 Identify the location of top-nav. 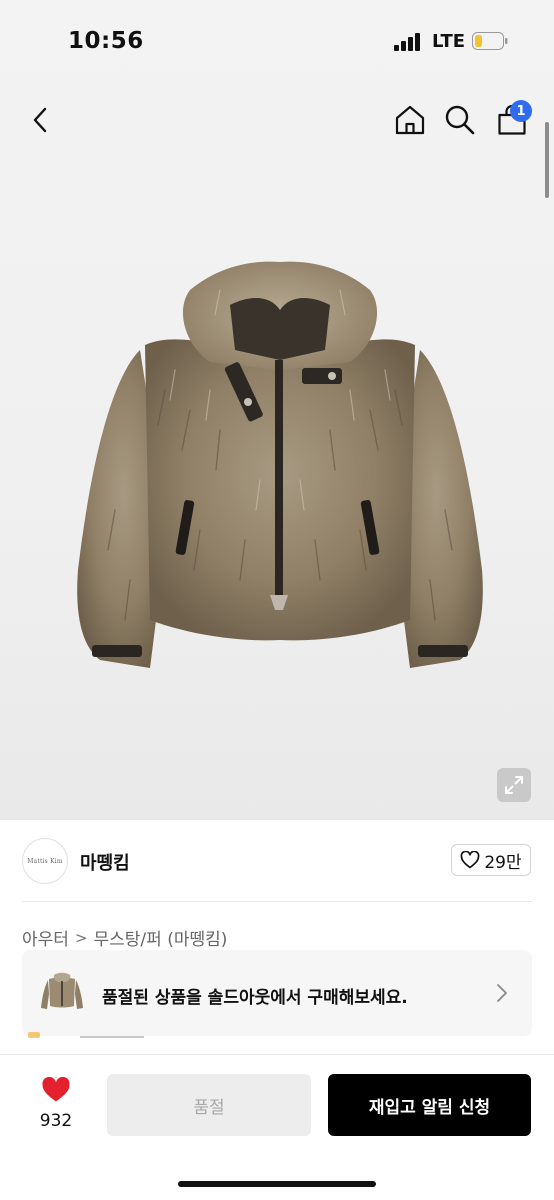
(277, 121).